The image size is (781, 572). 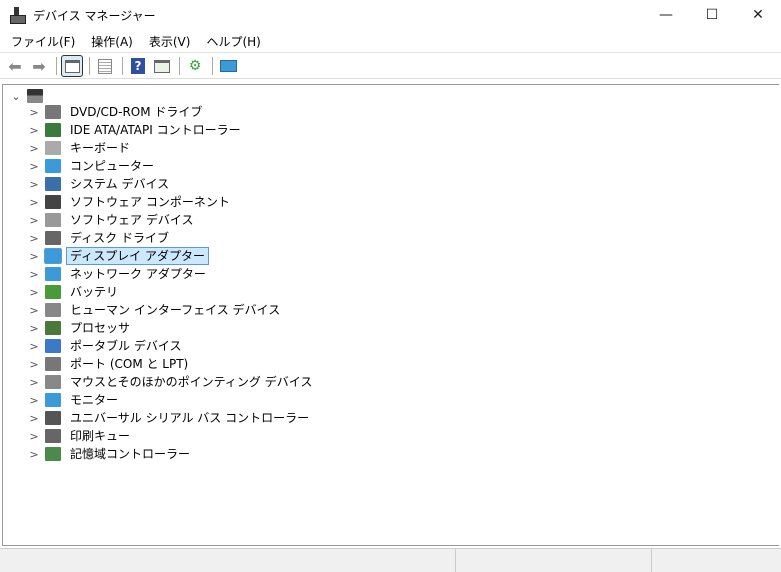 What do you see at coordinates (162, 66) in the screenshot?
I see `action-pane-button` at bounding box center [162, 66].